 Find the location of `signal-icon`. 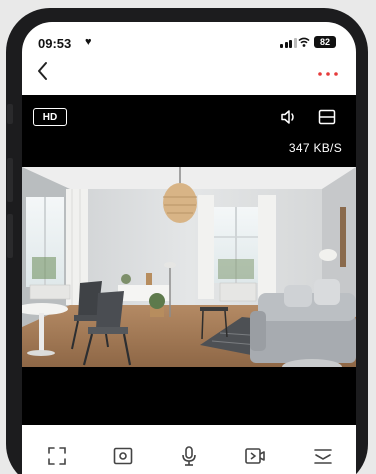

signal-icon is located at coordinates (288, 43).